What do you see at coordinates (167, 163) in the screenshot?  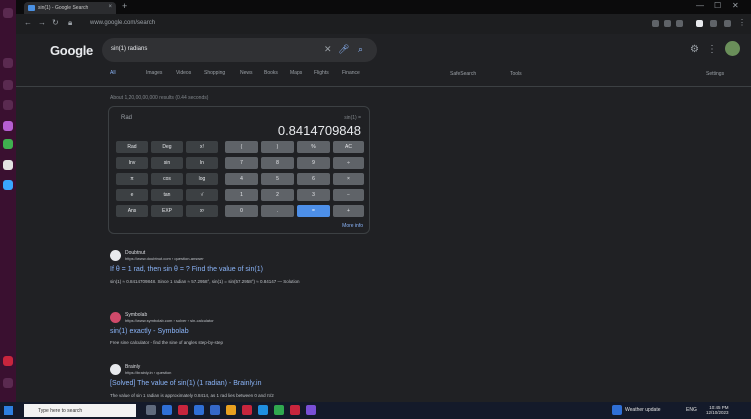 I see `calc-key: sin` at bounding box center [167, 163].